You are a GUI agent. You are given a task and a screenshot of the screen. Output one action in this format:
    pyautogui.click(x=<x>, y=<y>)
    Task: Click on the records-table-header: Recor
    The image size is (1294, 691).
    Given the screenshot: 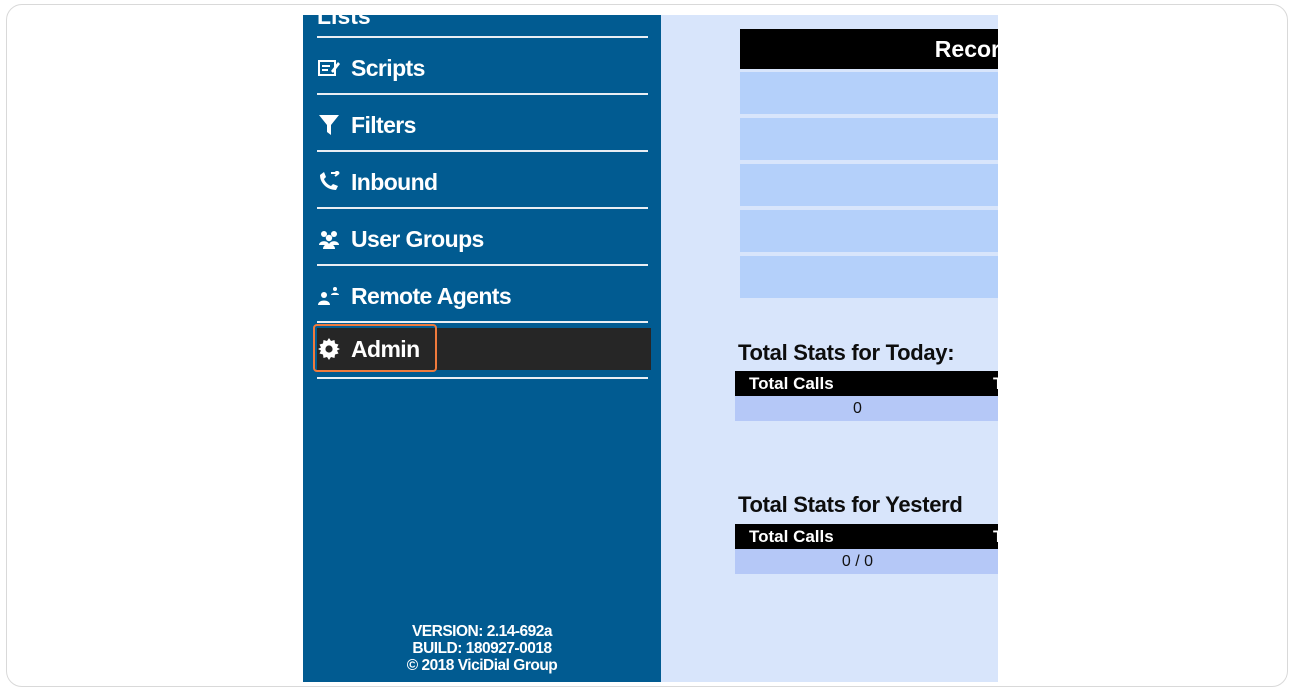 What is the action you would take?
    pyautogui.click(x=869, y=49)
    